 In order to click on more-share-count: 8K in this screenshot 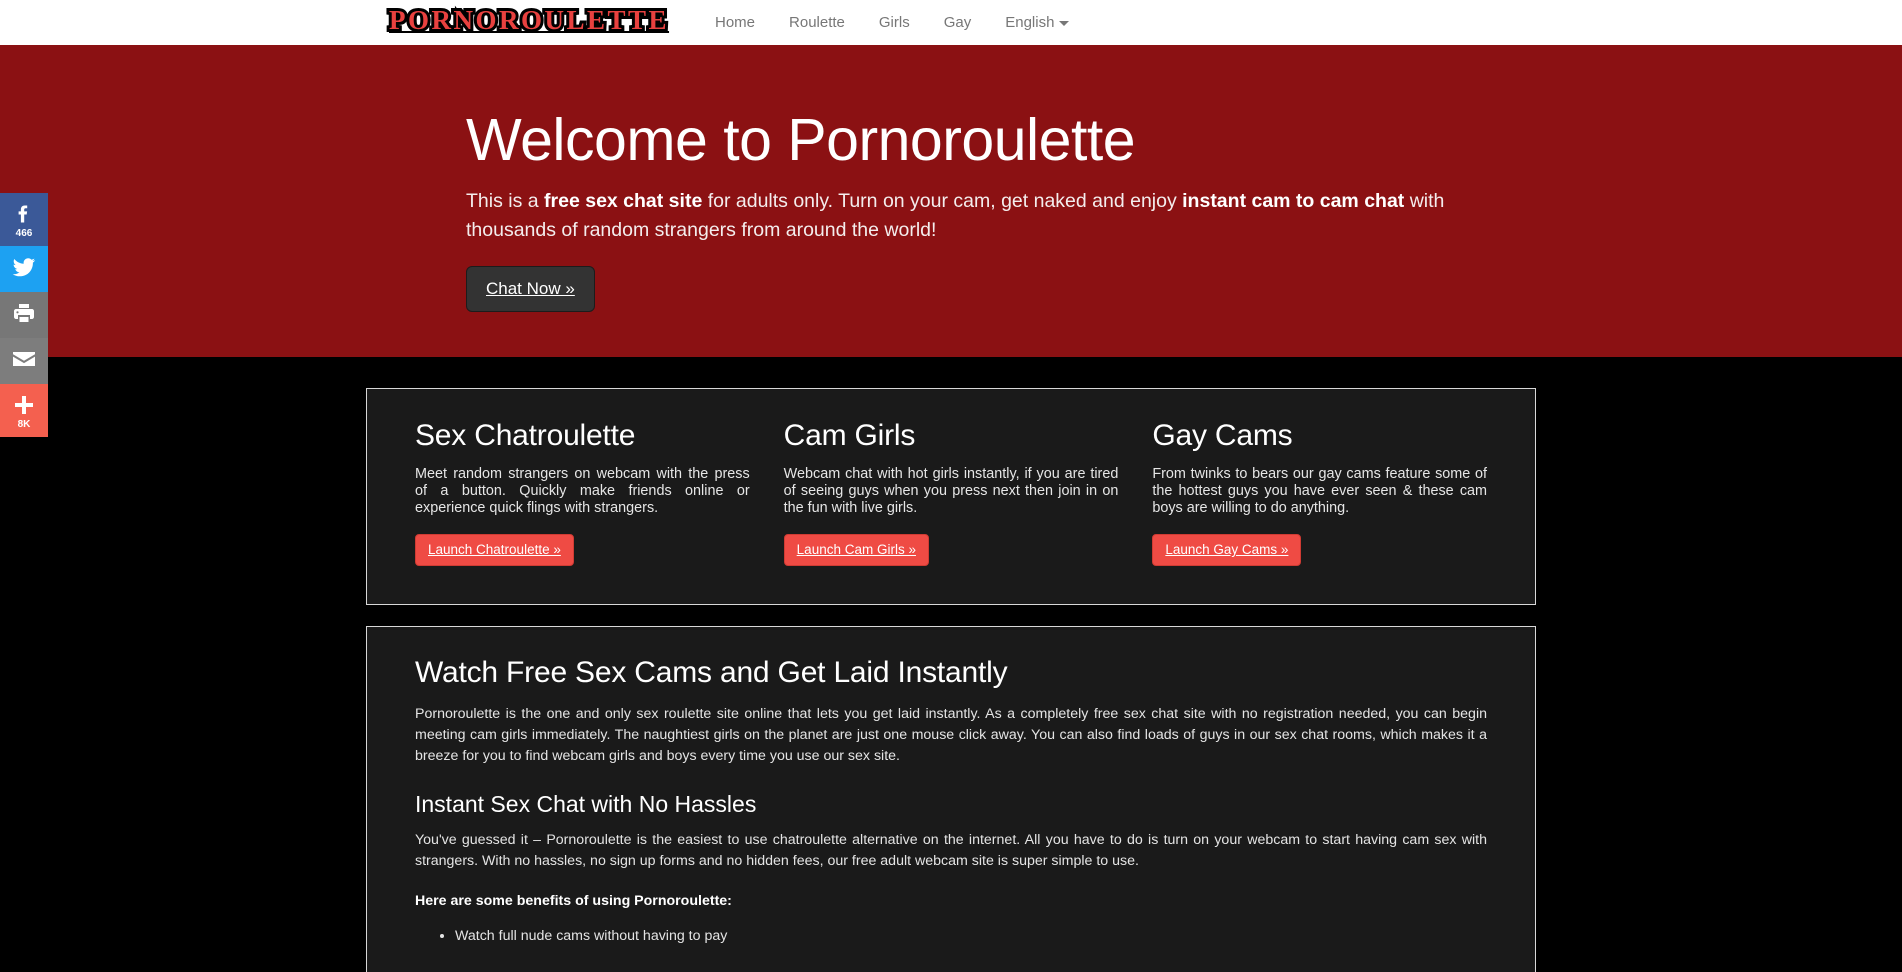, I will do `click(24, 424)`.